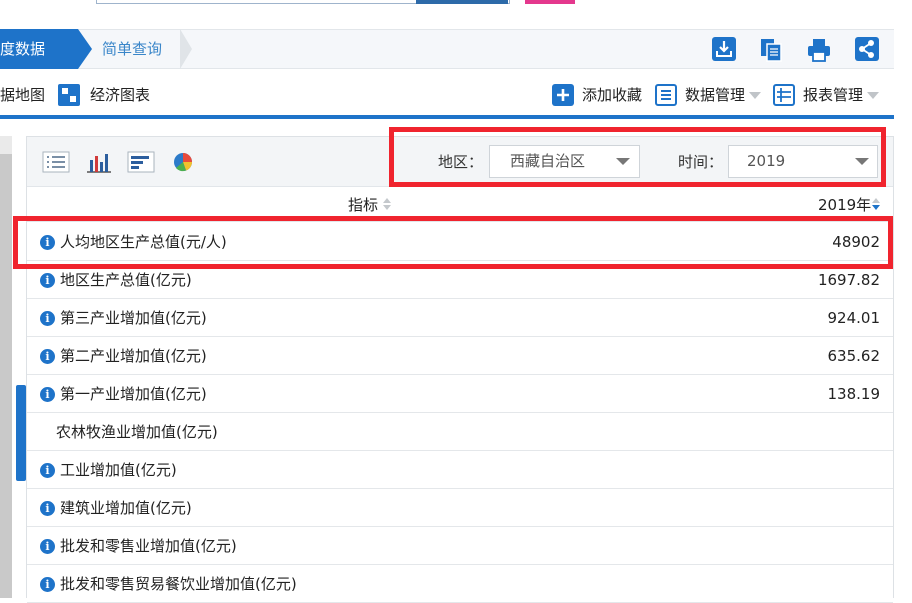 The height and width of the screenshot is (603, 912). What do you see at coordinates (184, 162) in the screenshot?
I see `pie-chart-view-icon` at bounding box center [184, 162].